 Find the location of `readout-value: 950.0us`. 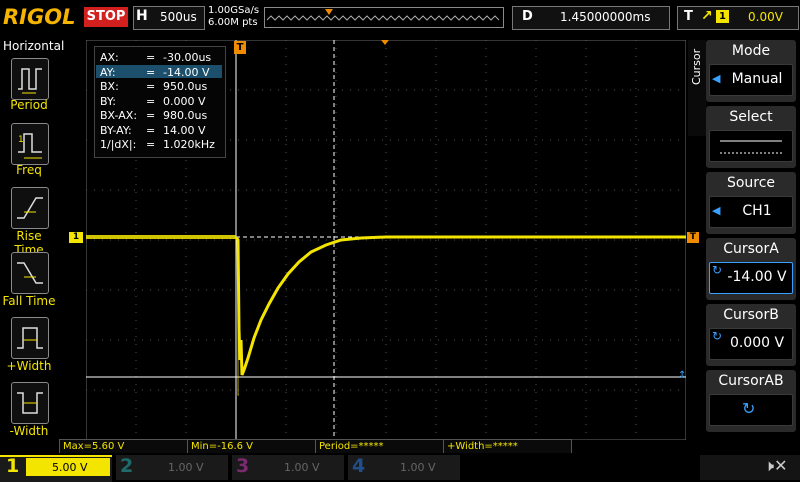

readout-value: 950.0us is located at coordinates (185, 86).